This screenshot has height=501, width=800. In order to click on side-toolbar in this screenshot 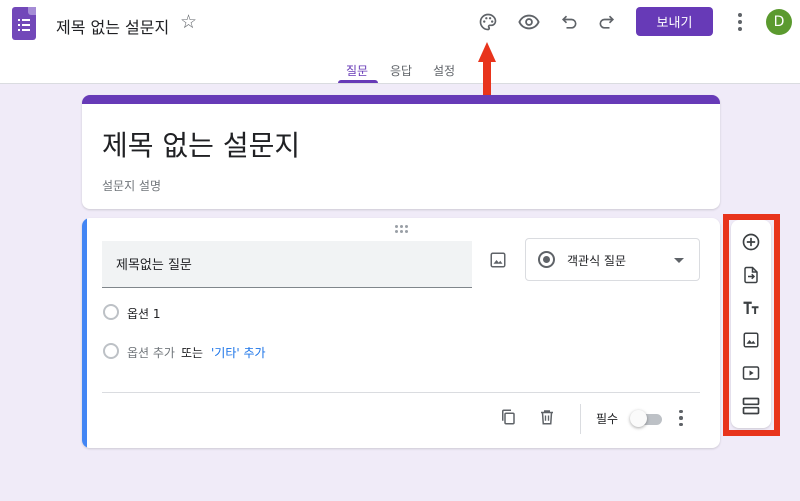, I will do `click(751, 324)`.